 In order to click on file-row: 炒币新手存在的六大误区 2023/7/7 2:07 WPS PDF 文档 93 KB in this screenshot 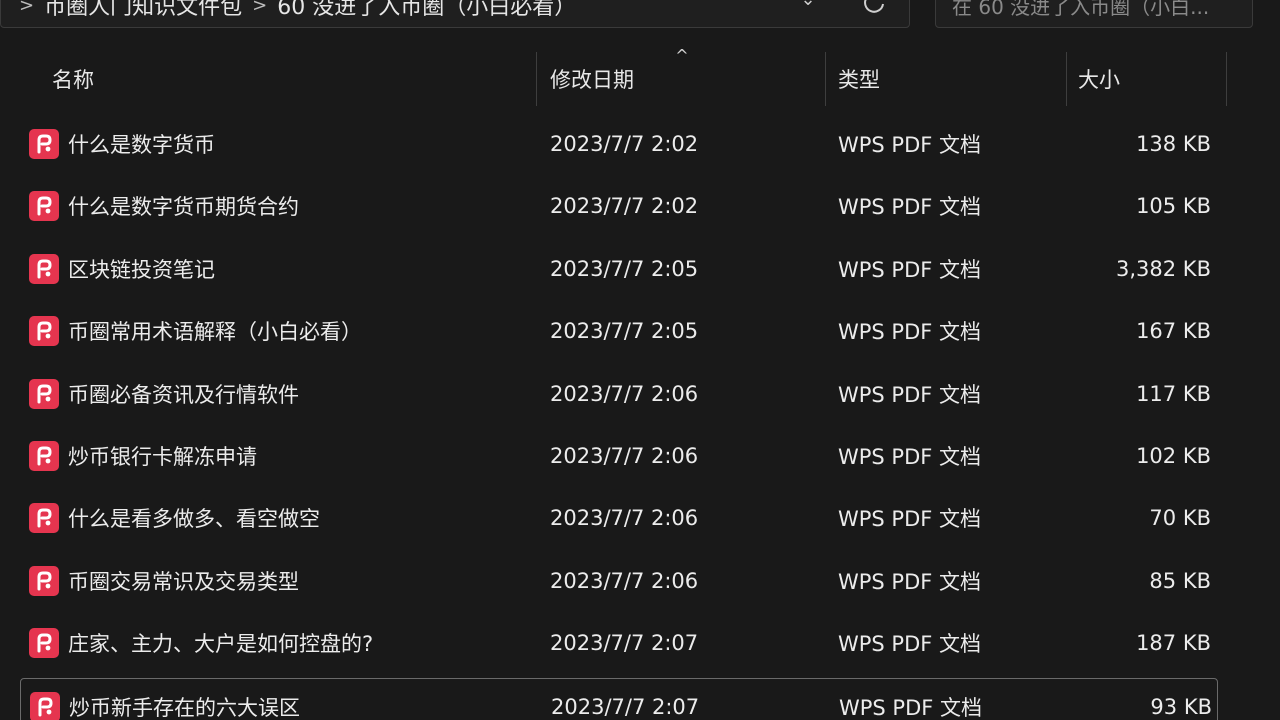, I will do `click(619, 698)`.